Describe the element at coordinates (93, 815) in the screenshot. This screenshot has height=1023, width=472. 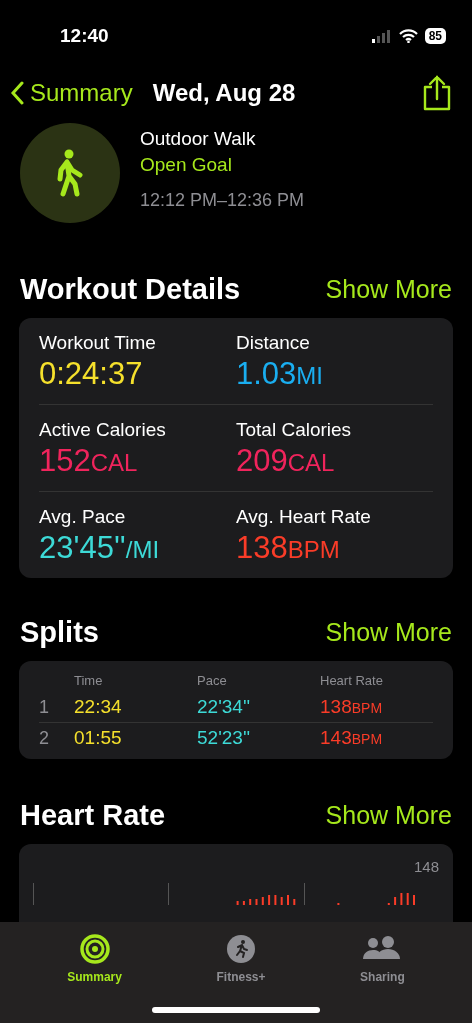
I see `section-title: Heart Rate` at that location.